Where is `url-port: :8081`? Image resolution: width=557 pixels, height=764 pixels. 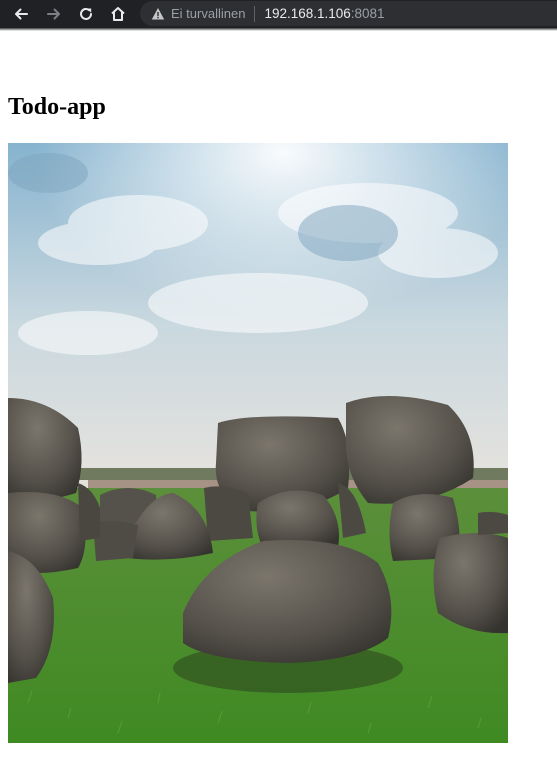 url-port: :8081 is located at coordinates (367, 13).